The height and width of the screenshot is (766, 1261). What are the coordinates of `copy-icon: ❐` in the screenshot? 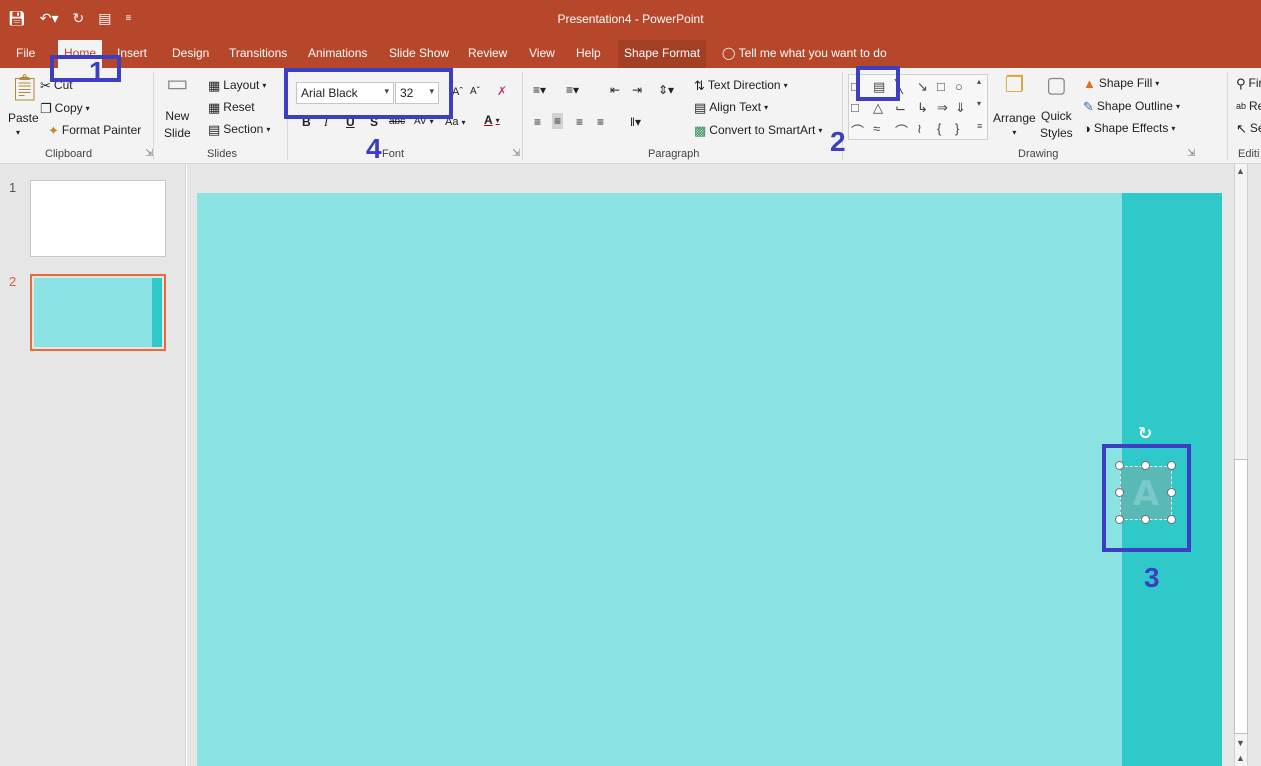 It's located at (46, 108).